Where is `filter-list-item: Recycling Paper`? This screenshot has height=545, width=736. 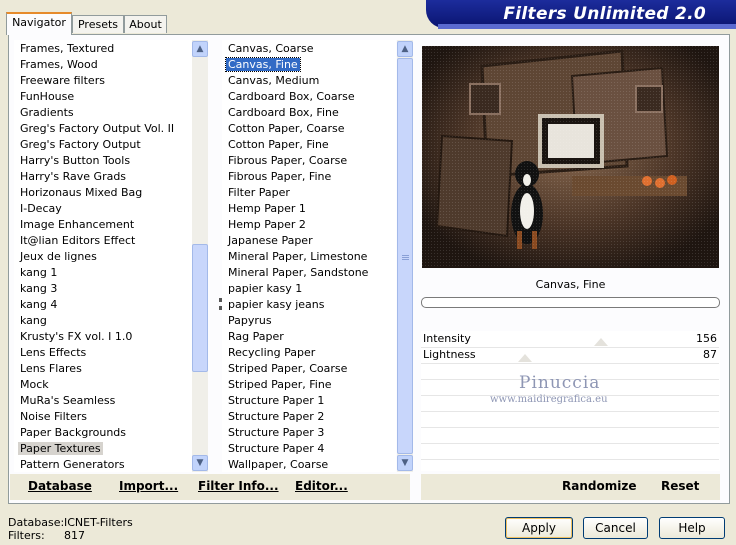 filter-list-item: Recycling Paper is located at coordinates (271, 353).